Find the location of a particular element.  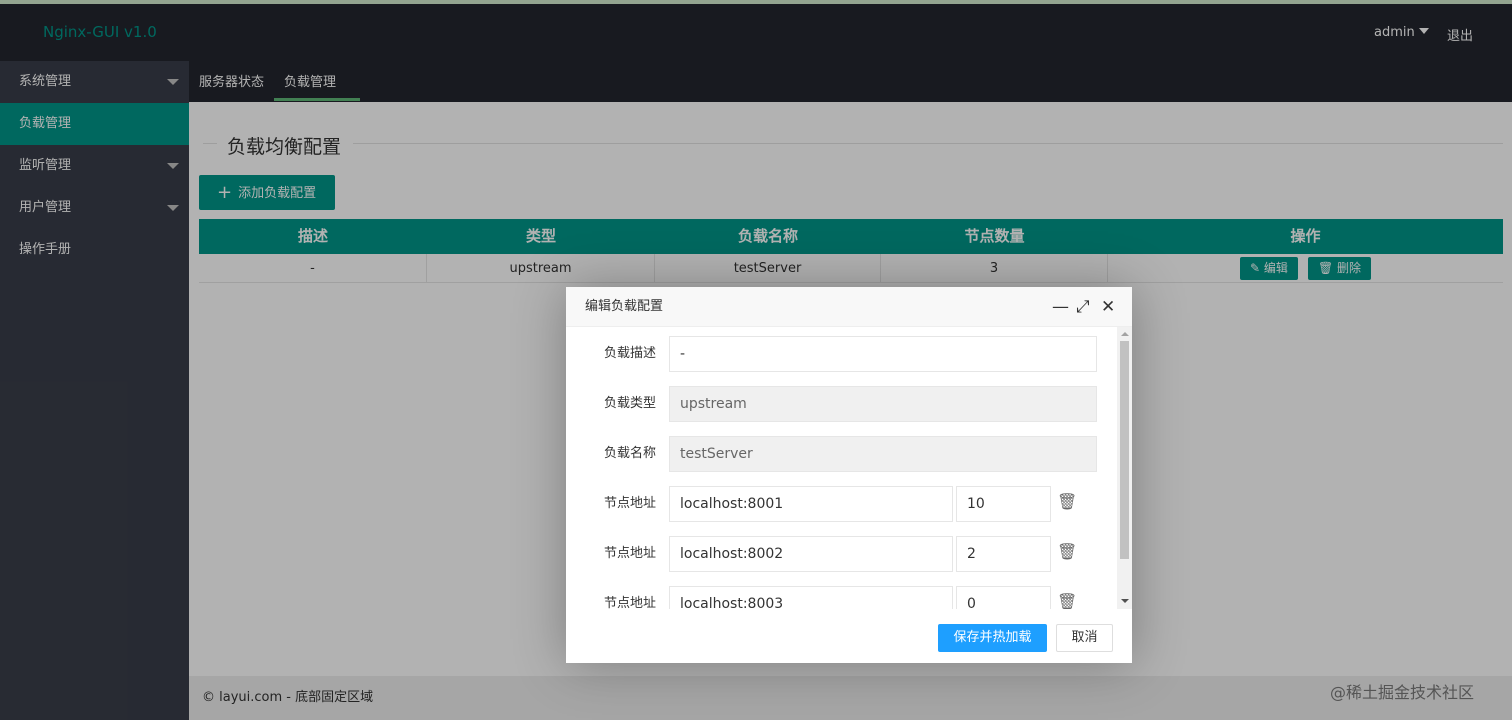

type-input: upstream is located at coordinates (883, 404).